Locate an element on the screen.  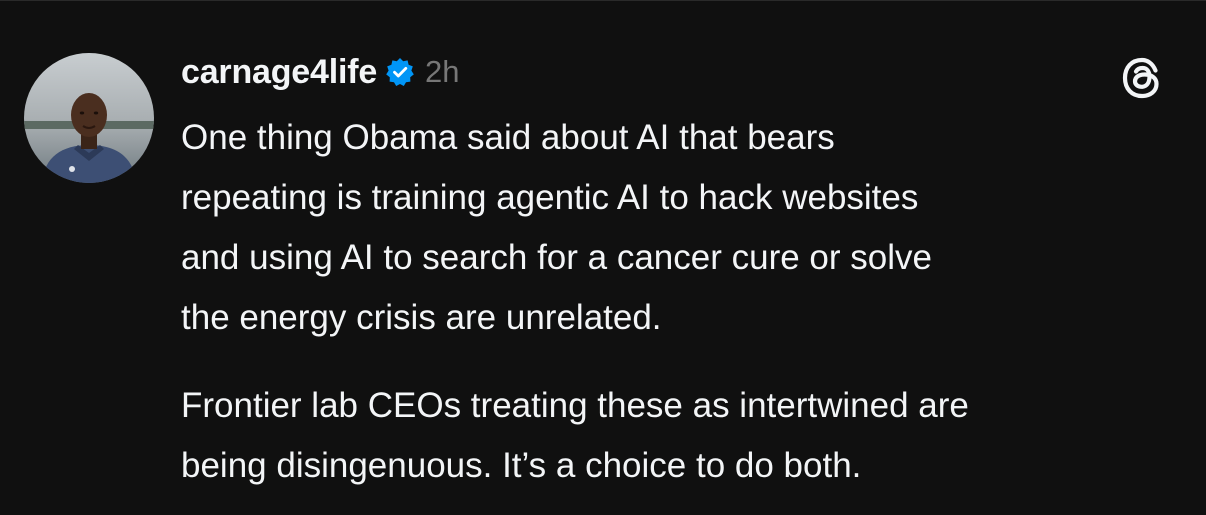
timestamp: 2h is located at coordinates (442, 72).